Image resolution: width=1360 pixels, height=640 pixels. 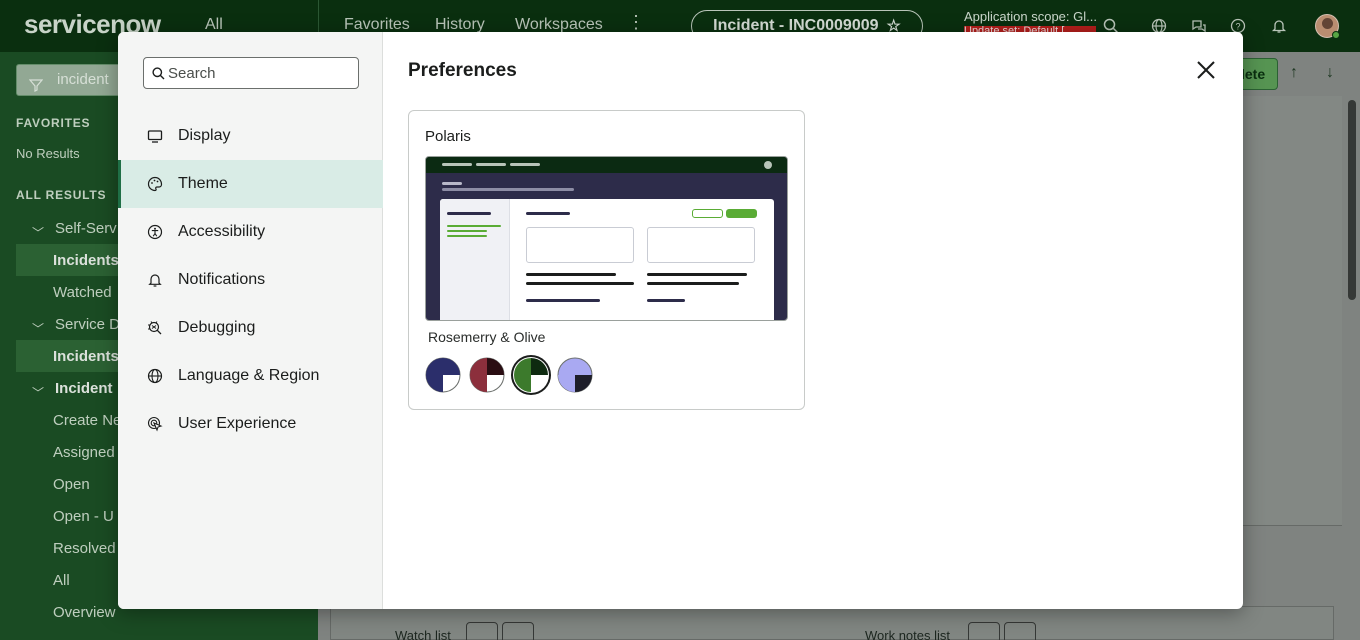 I want to click on swatch-rosemerry-olive, so click(x=531, y=375).